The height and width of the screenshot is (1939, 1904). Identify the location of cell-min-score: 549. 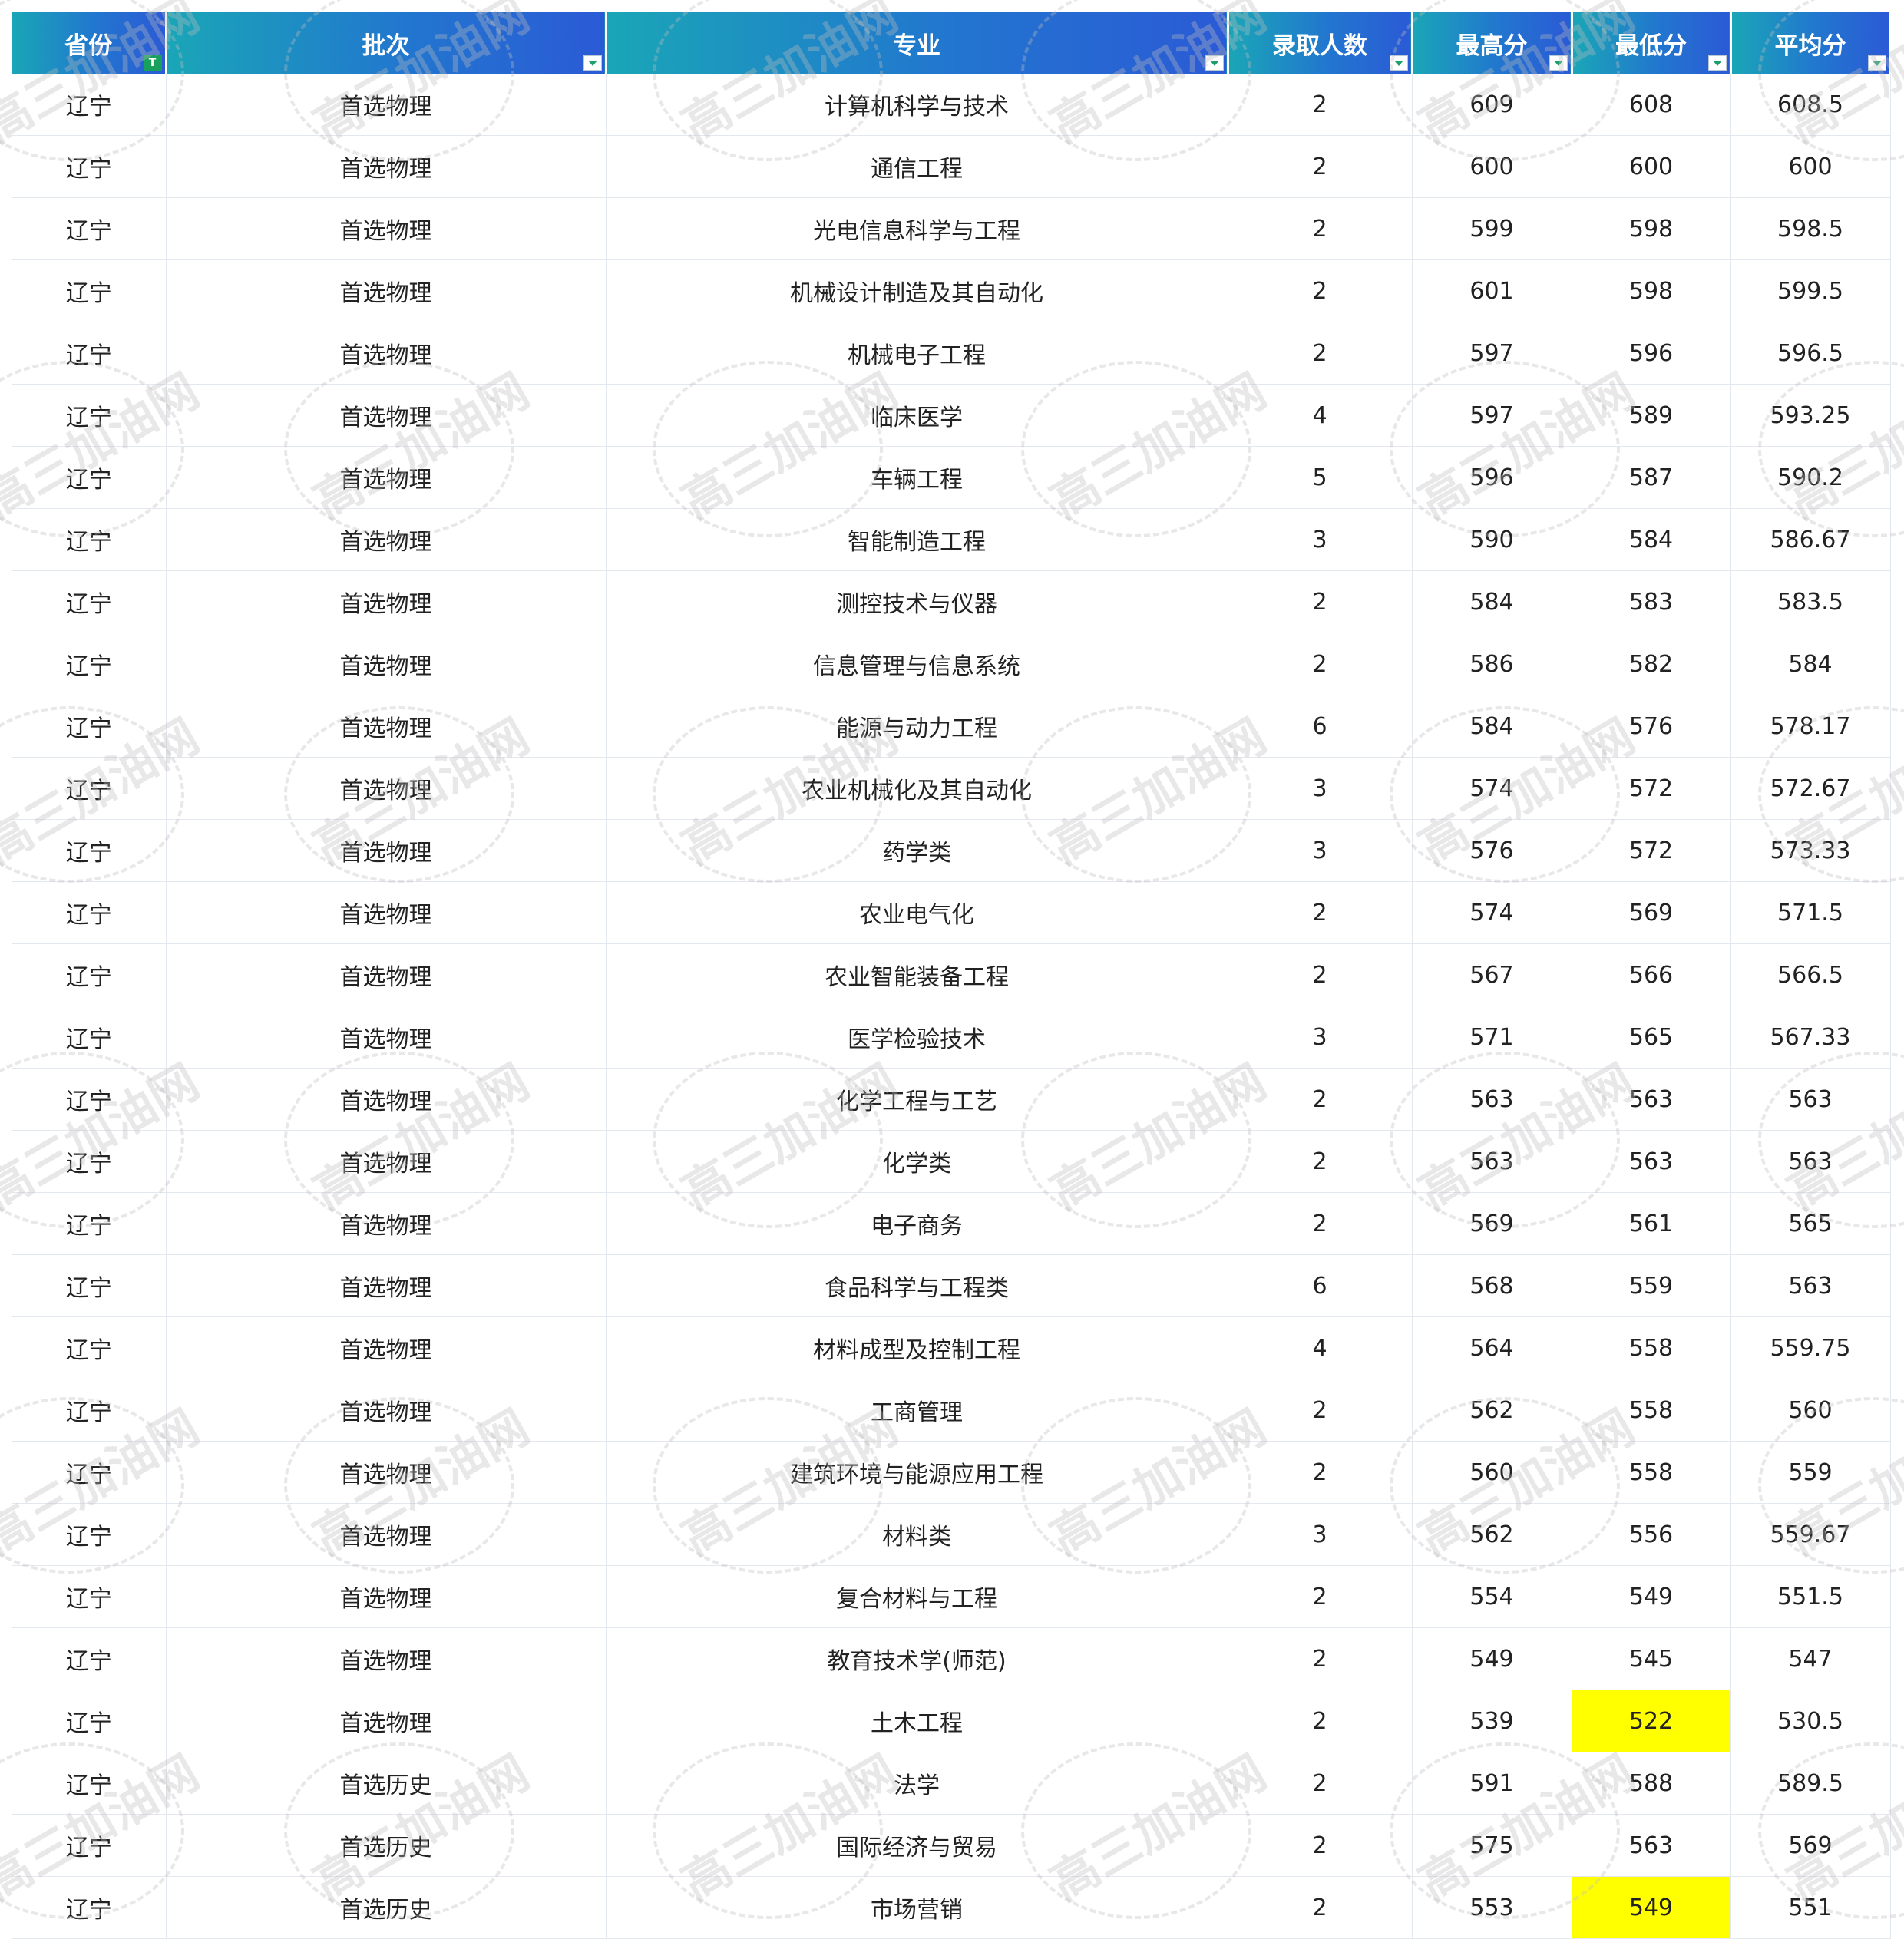
(1651, 1907).